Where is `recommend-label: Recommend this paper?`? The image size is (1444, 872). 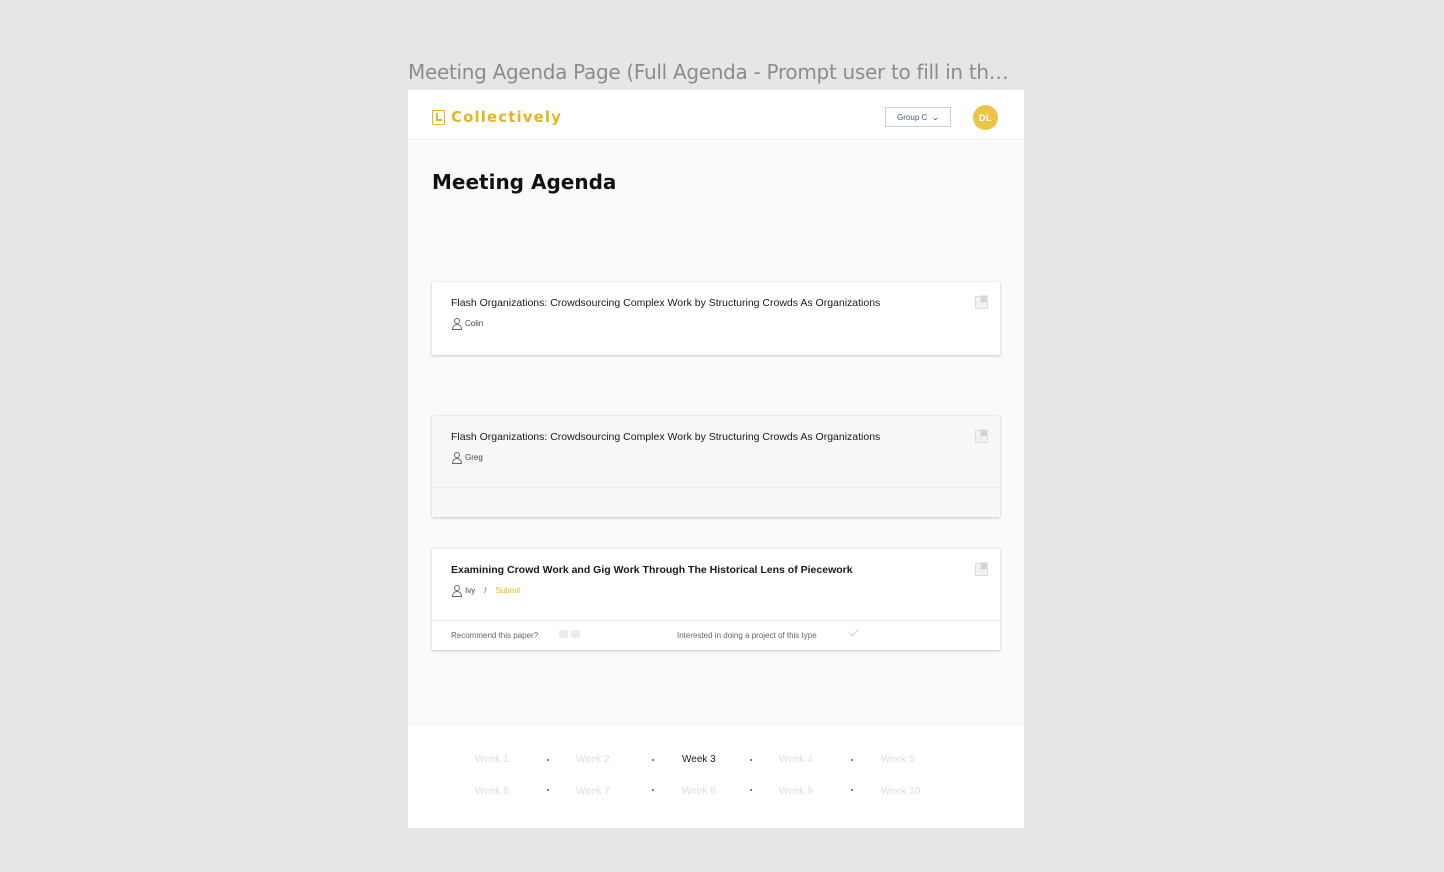
recommend-label: Recommend this paper? is located at coordinates (495, 635).